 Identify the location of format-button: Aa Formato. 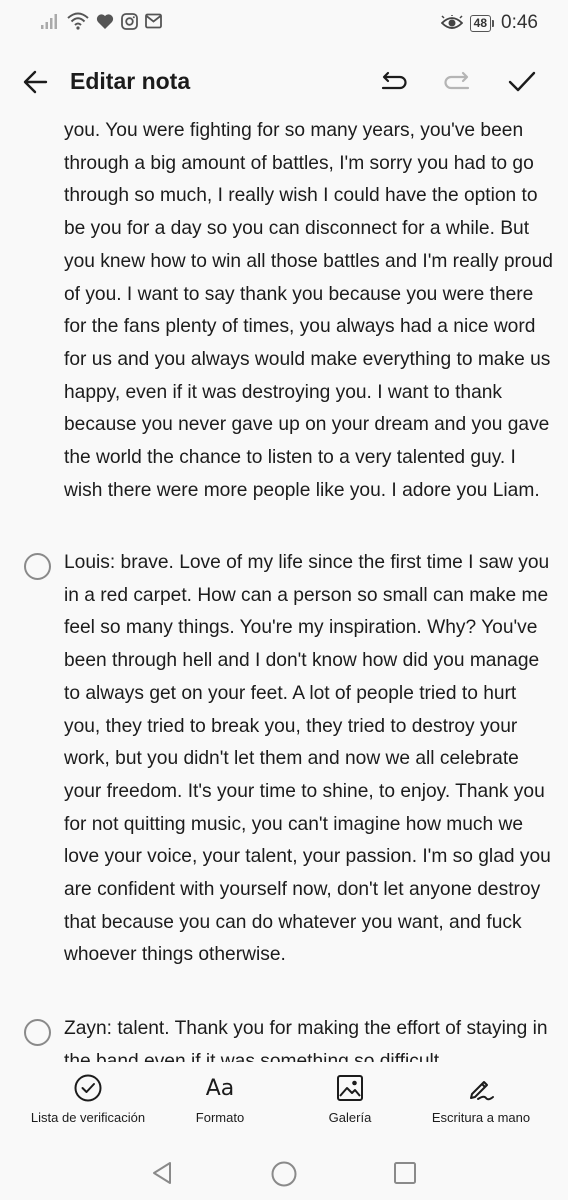
(220, 1099).